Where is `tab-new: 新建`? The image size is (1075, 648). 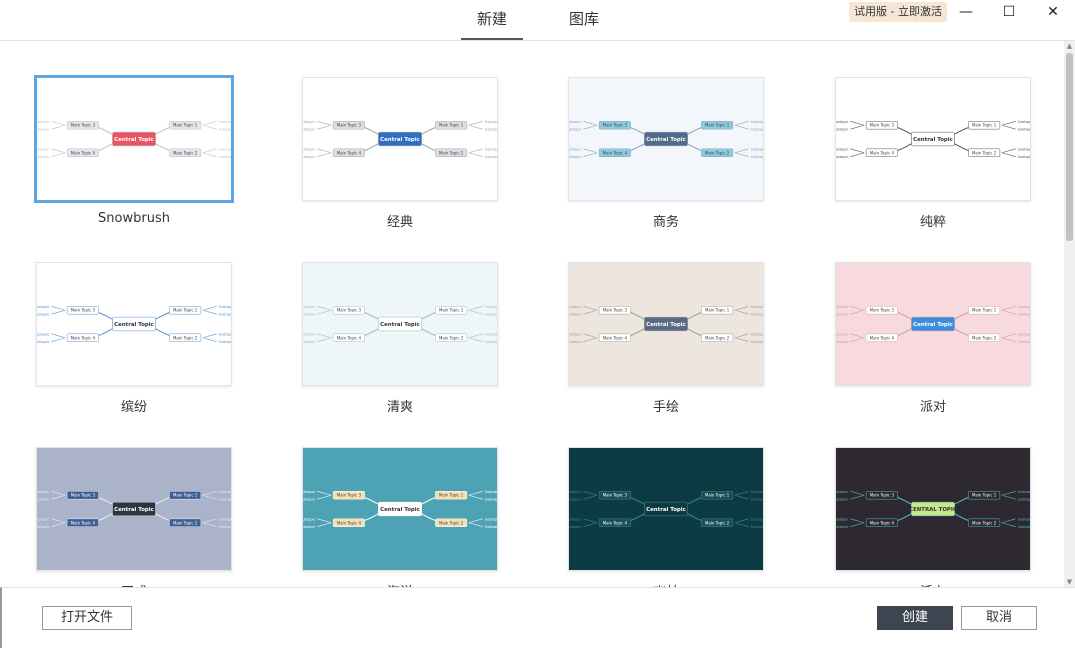 tab-new: 新建 is located at coordinates (492, 20).